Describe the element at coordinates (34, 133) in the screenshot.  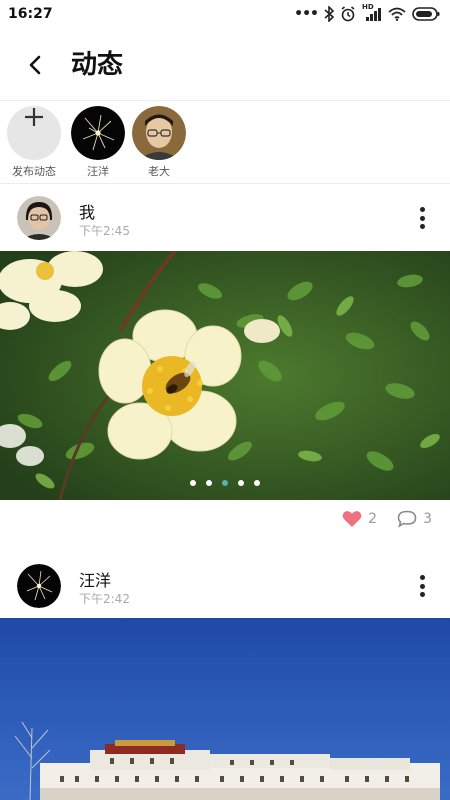
I see `add-story-button` at that location.